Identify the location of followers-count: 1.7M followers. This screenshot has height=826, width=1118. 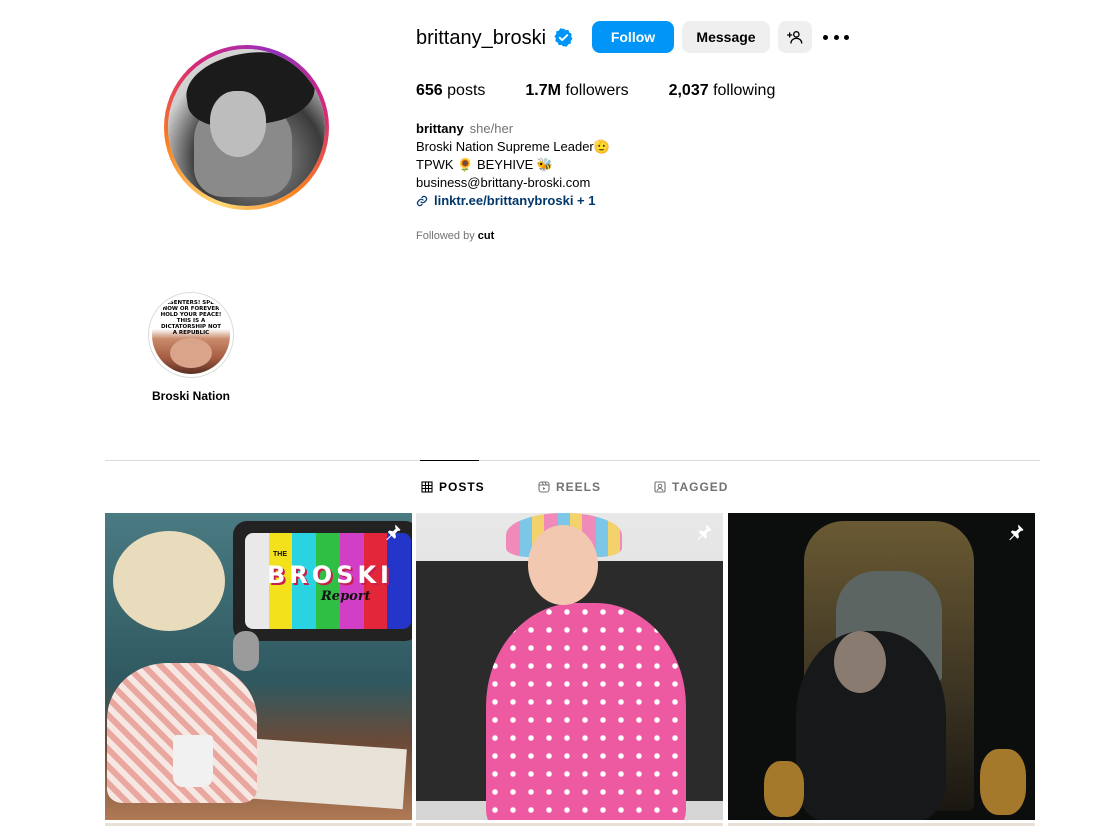
(576, 91).